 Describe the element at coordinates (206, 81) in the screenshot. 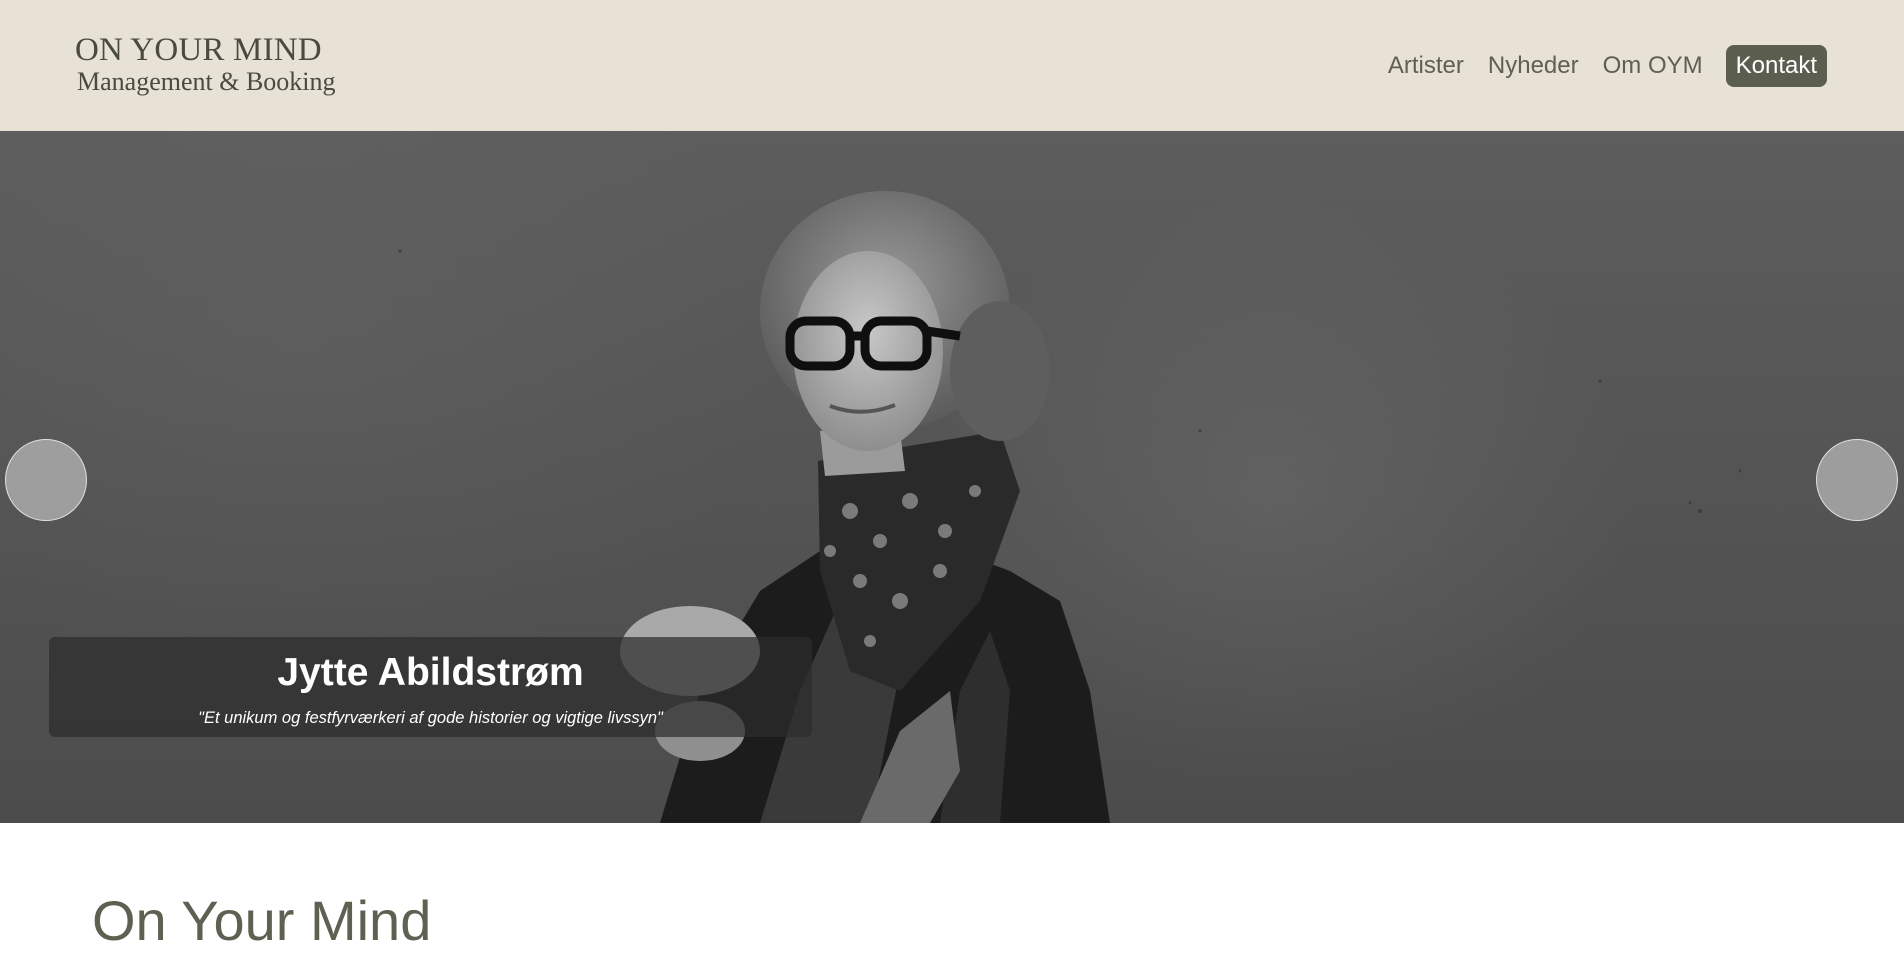

I see `logo-subtitle: Management & Booking` at that location.